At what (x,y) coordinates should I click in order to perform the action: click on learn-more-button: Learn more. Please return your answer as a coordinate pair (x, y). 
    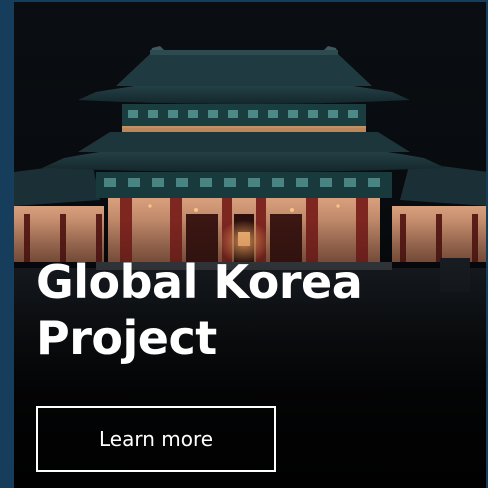
    Looking at the image, I should click on (156, 439).